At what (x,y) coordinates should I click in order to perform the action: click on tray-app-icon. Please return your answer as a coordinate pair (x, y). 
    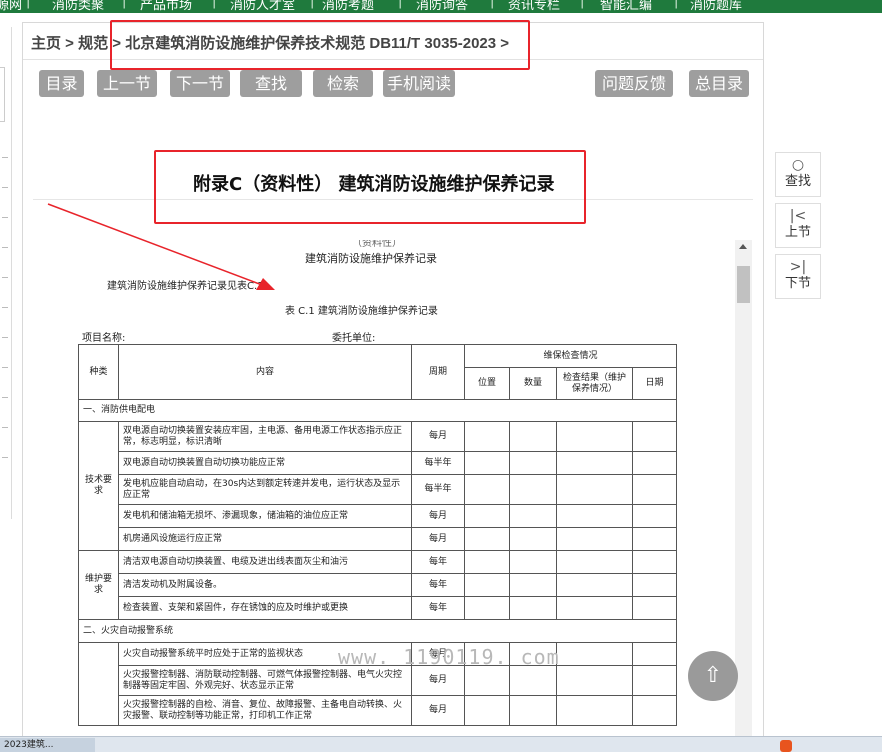
    Looking at the image, I should click on (786, 746).